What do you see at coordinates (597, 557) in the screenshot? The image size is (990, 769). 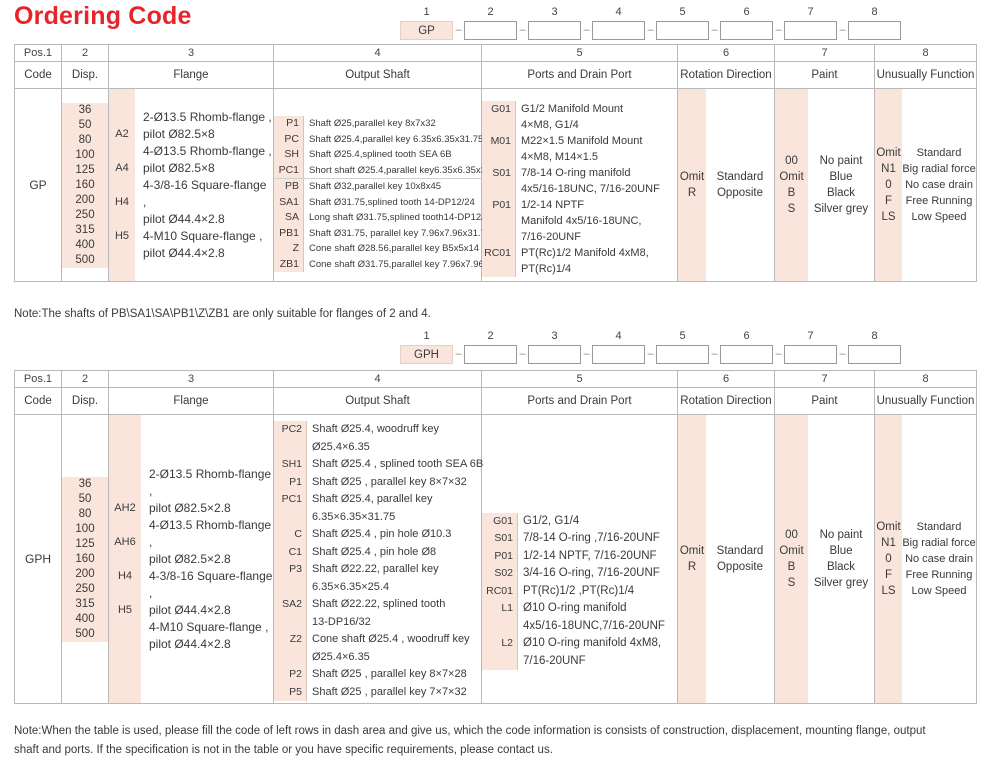 I see `spec-description: 1/2-14 NPTF, 7/16-20UNF` at bounding box center [597, 557].